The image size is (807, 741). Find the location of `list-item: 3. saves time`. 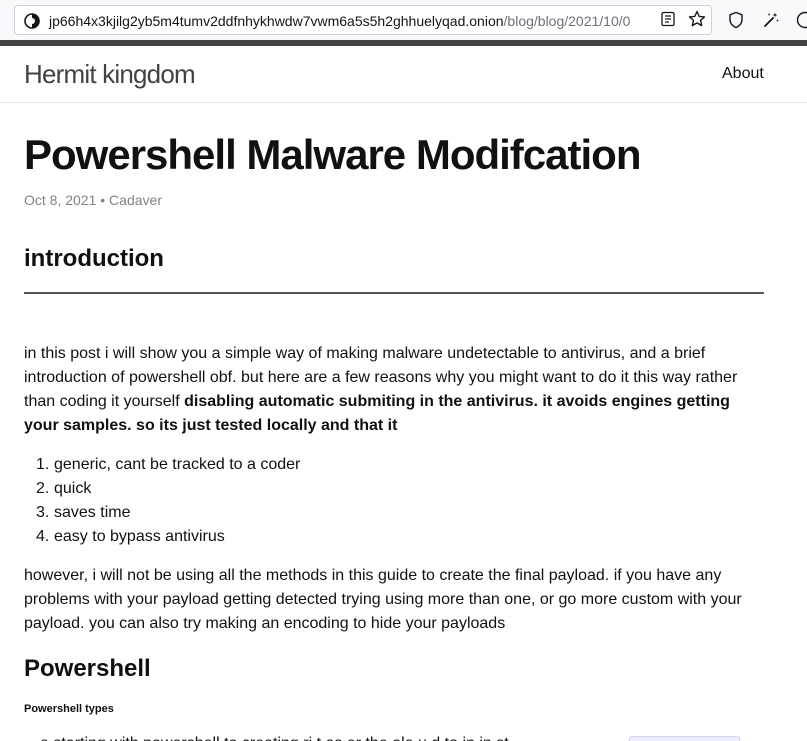

list-item: 3. saves time is located at coordinates (394, 513).